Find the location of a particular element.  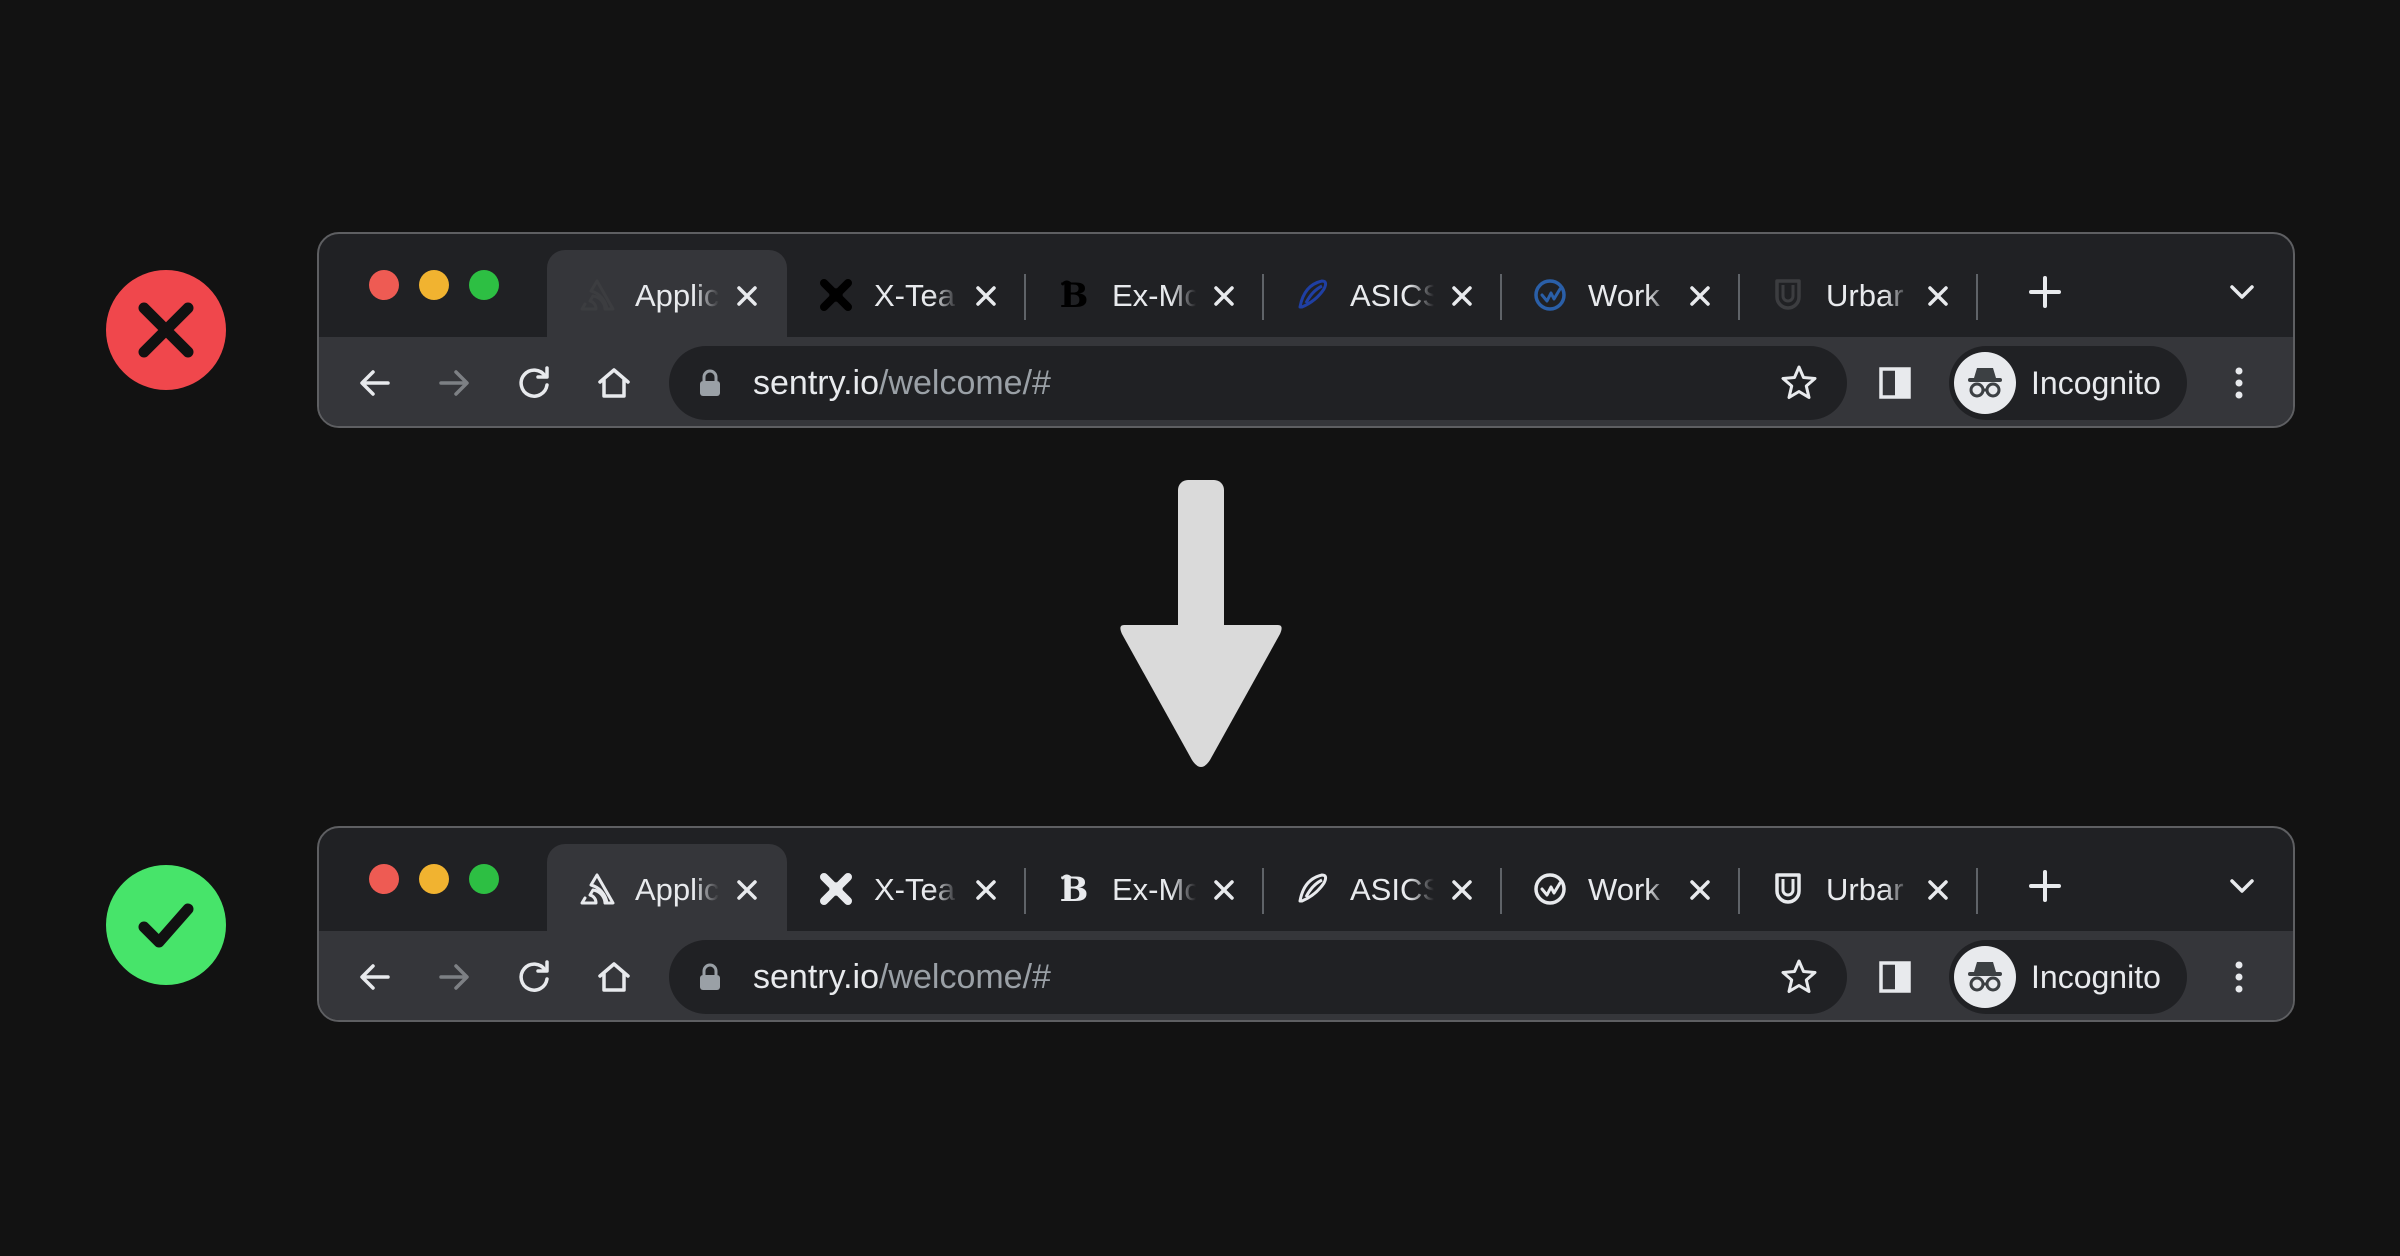

tab-title: ASICS is located at coordinates (1392, 295).